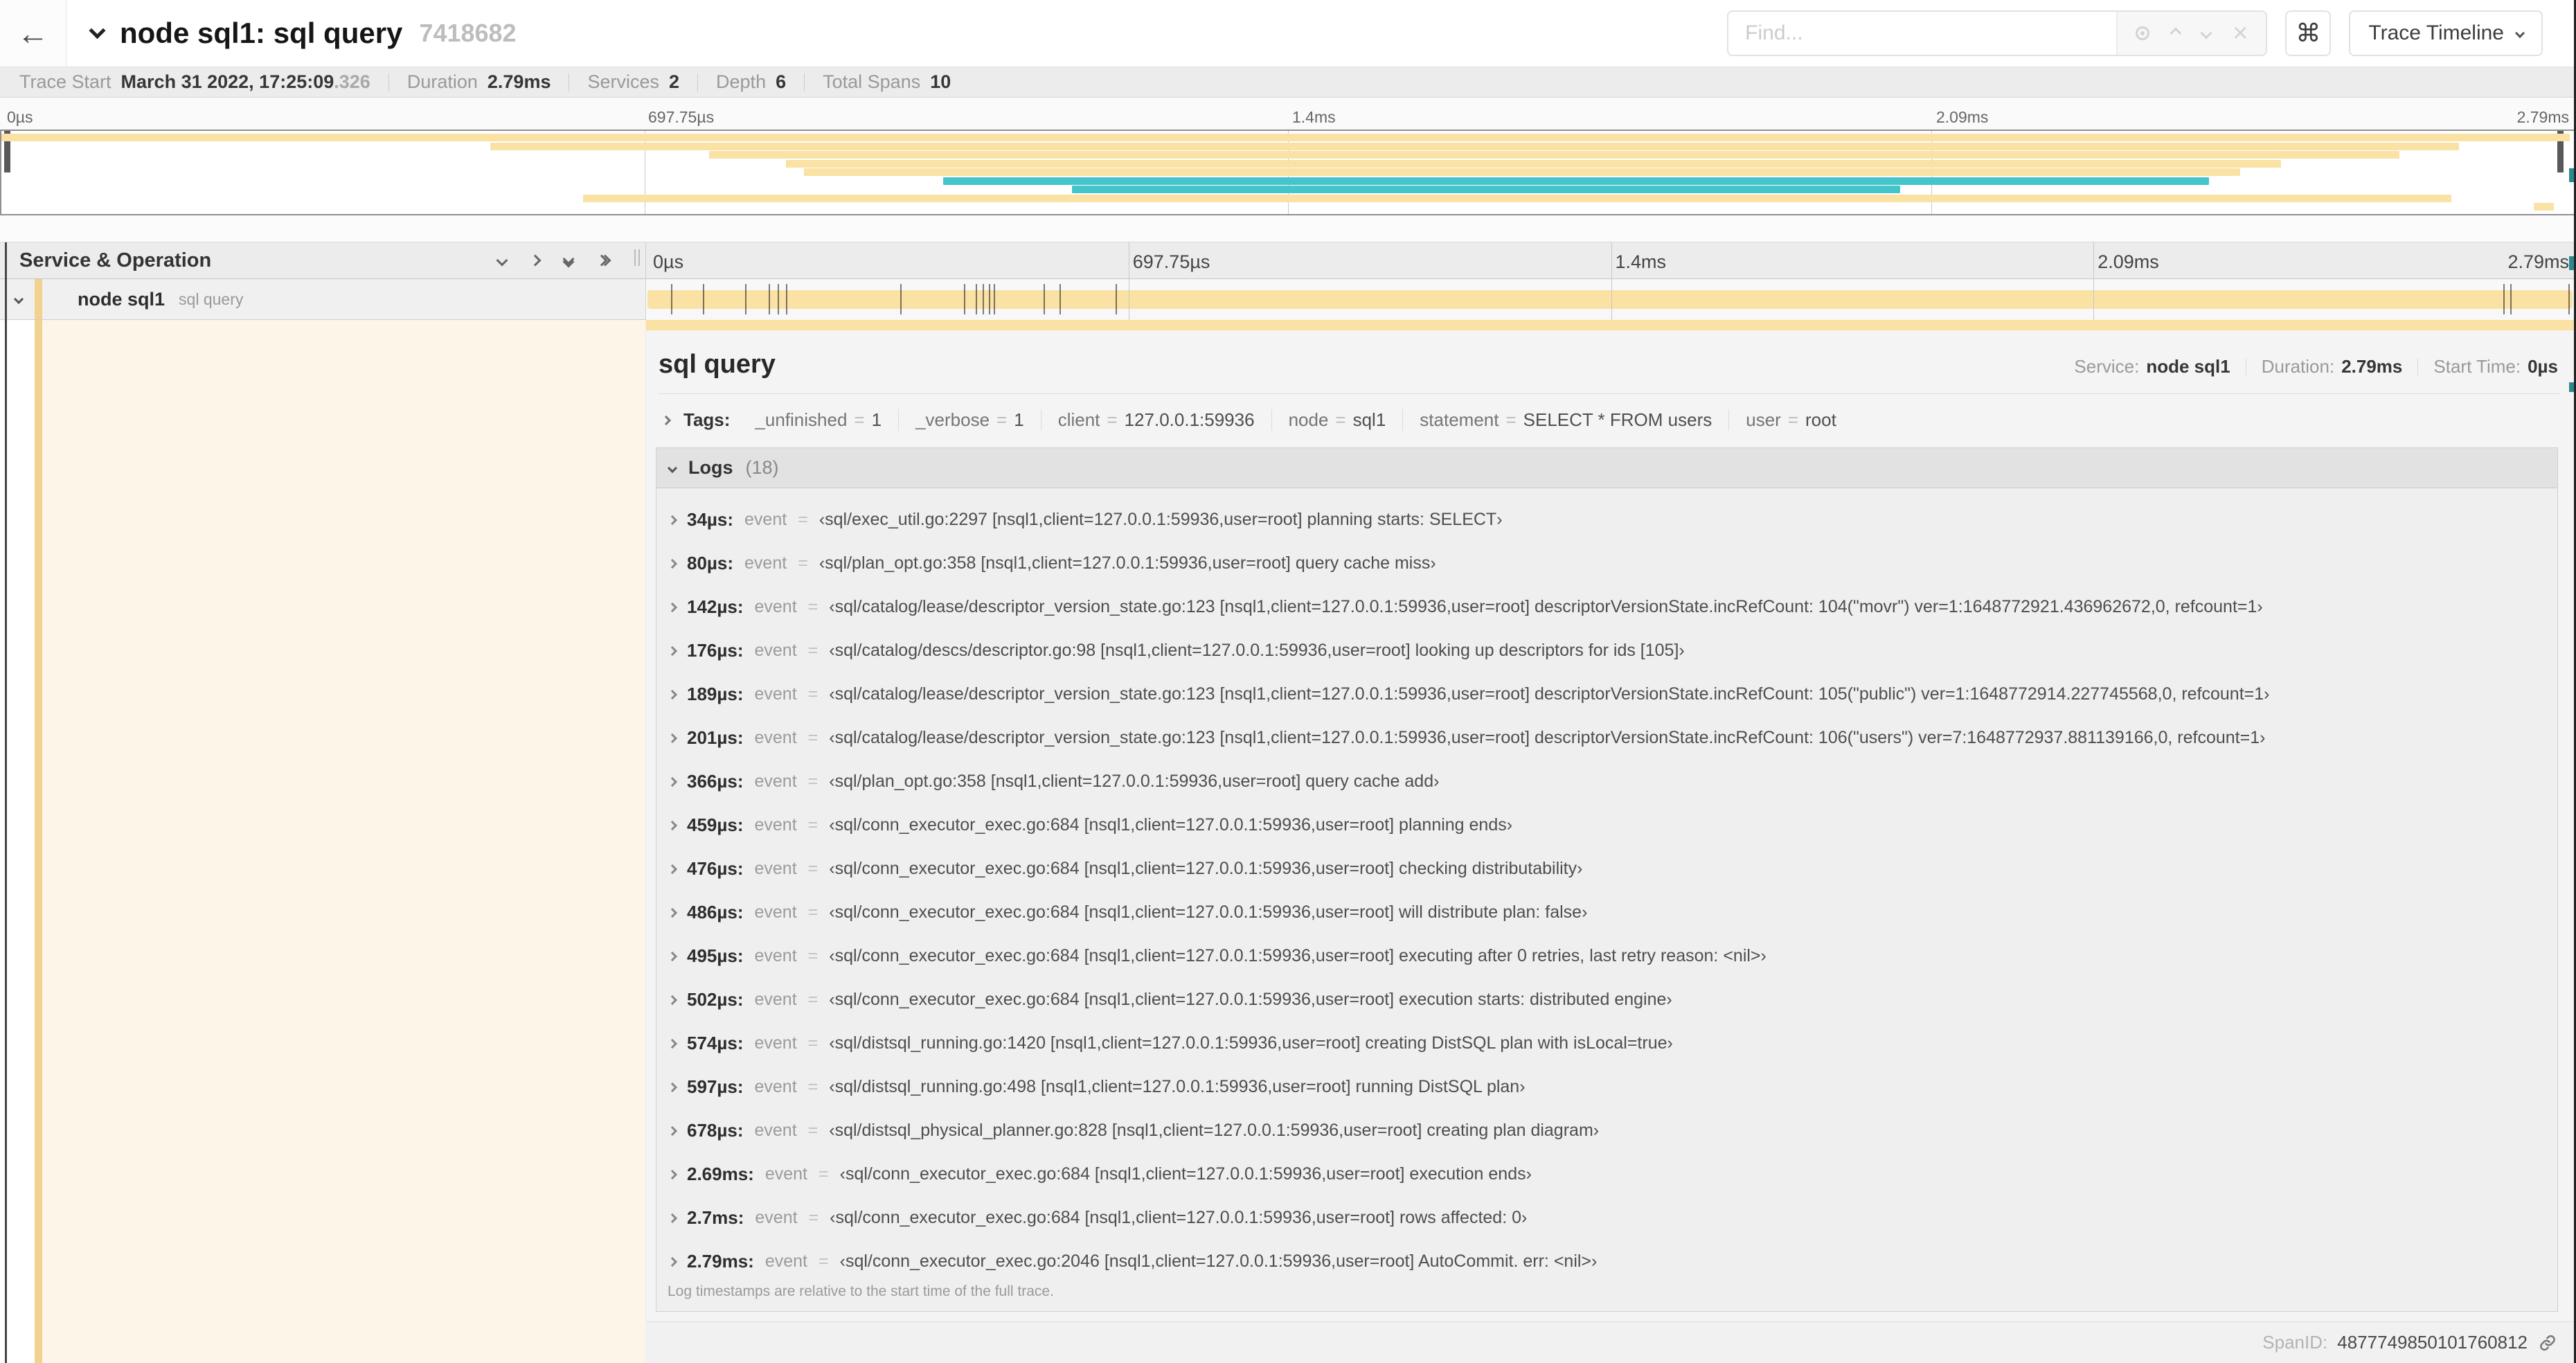 This screenshot has width=2576, height=1363. I want to click on start-time-label: Start Time:, so click(2477, 367).